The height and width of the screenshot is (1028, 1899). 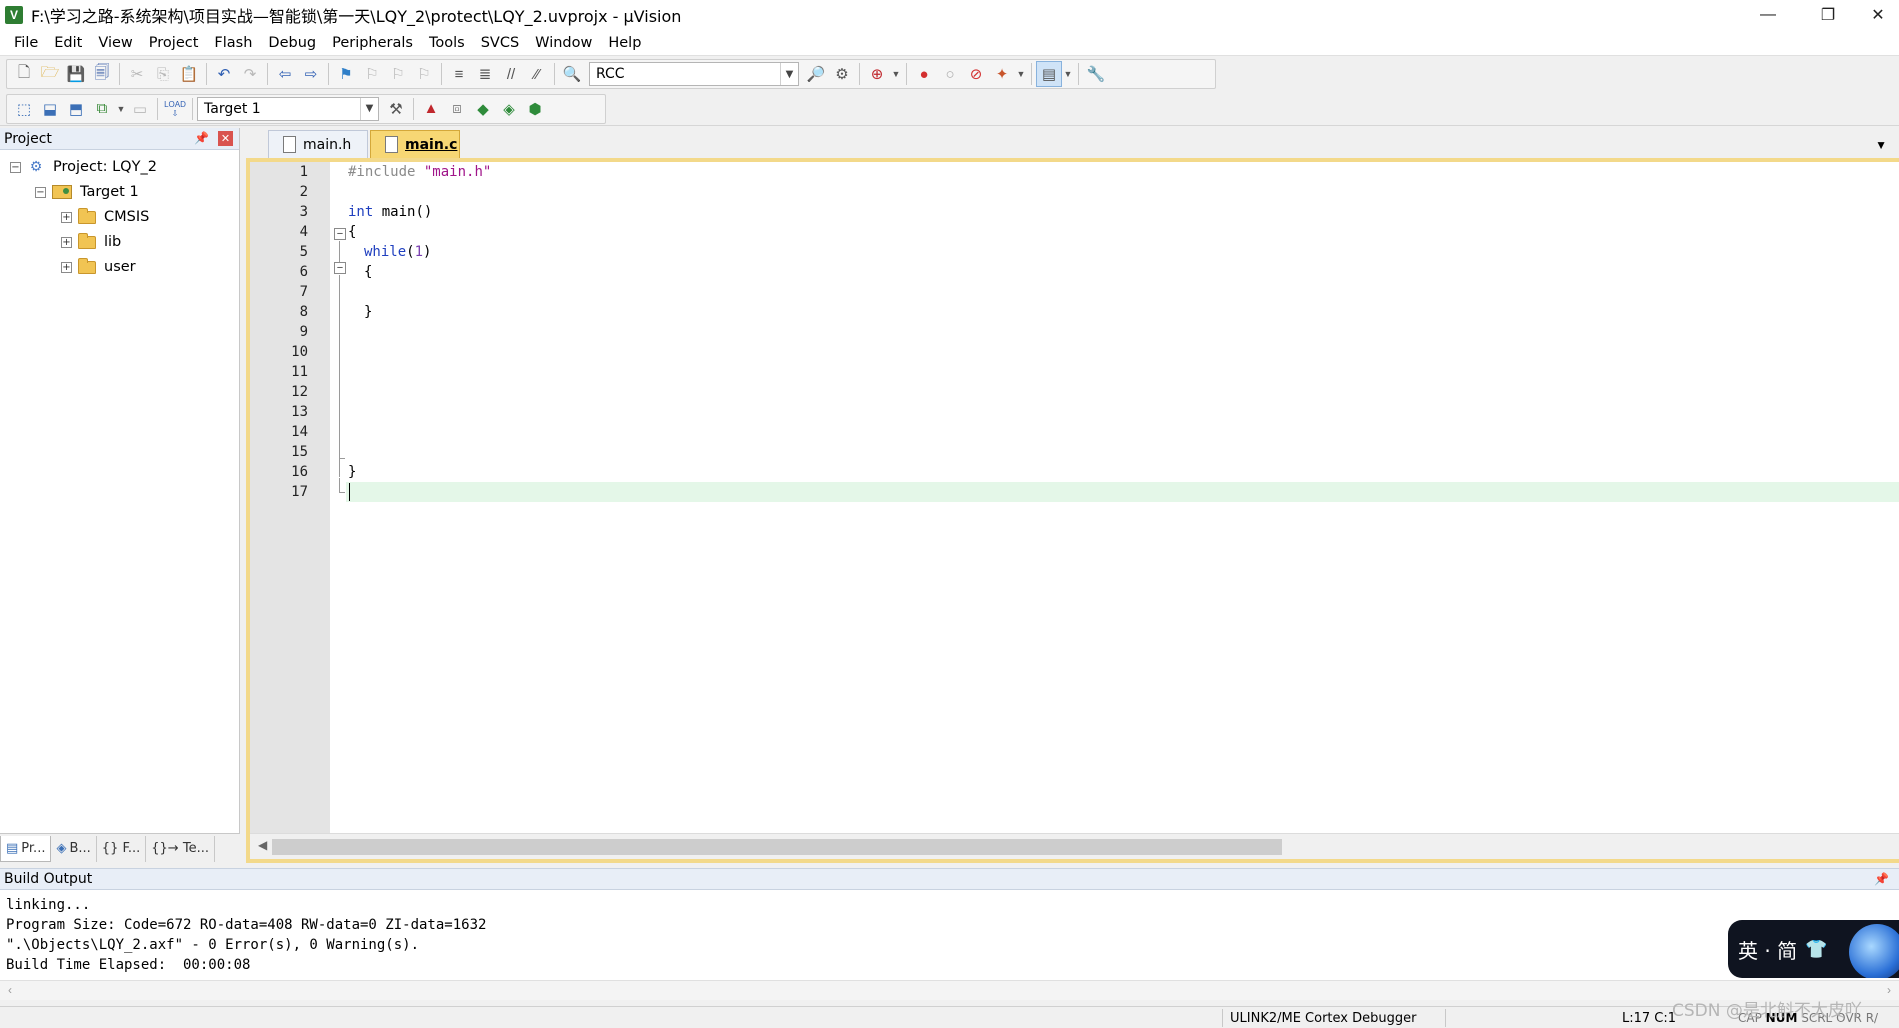 I want to click on tree-target: − Target 1, so click(x=87, y=192).